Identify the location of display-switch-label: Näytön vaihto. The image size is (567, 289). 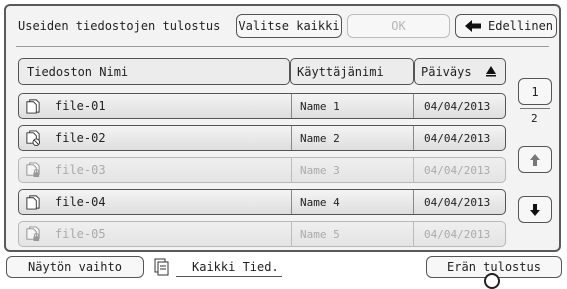
(75, 267).